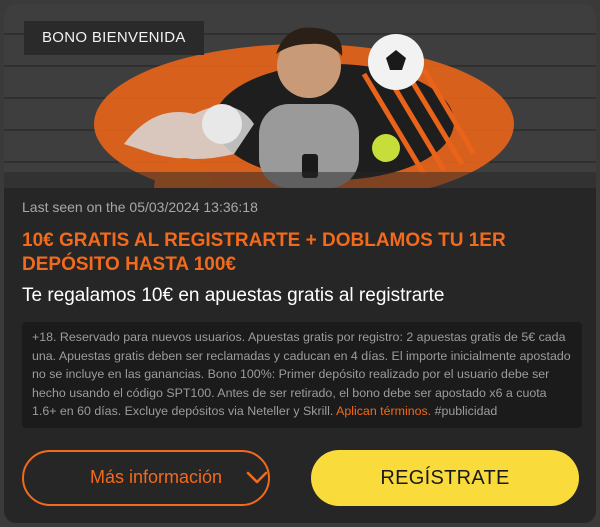  Describe the element at coordinates (464, 411) in the screenshot. I see `advertising-tag: #publicidad` at that location.